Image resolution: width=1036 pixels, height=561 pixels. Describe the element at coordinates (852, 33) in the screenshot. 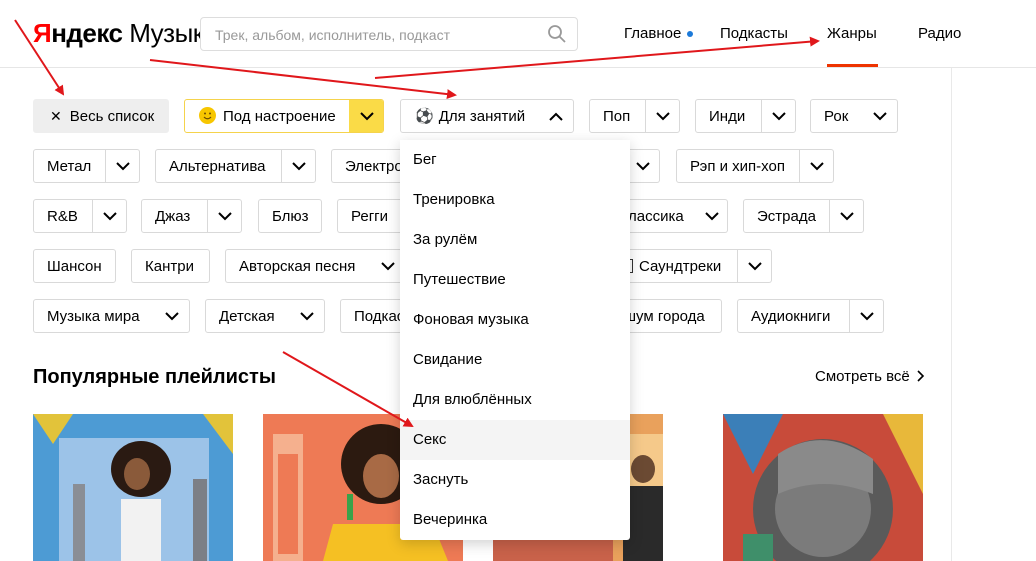

I see `nav-genres: Жанры` at that location.